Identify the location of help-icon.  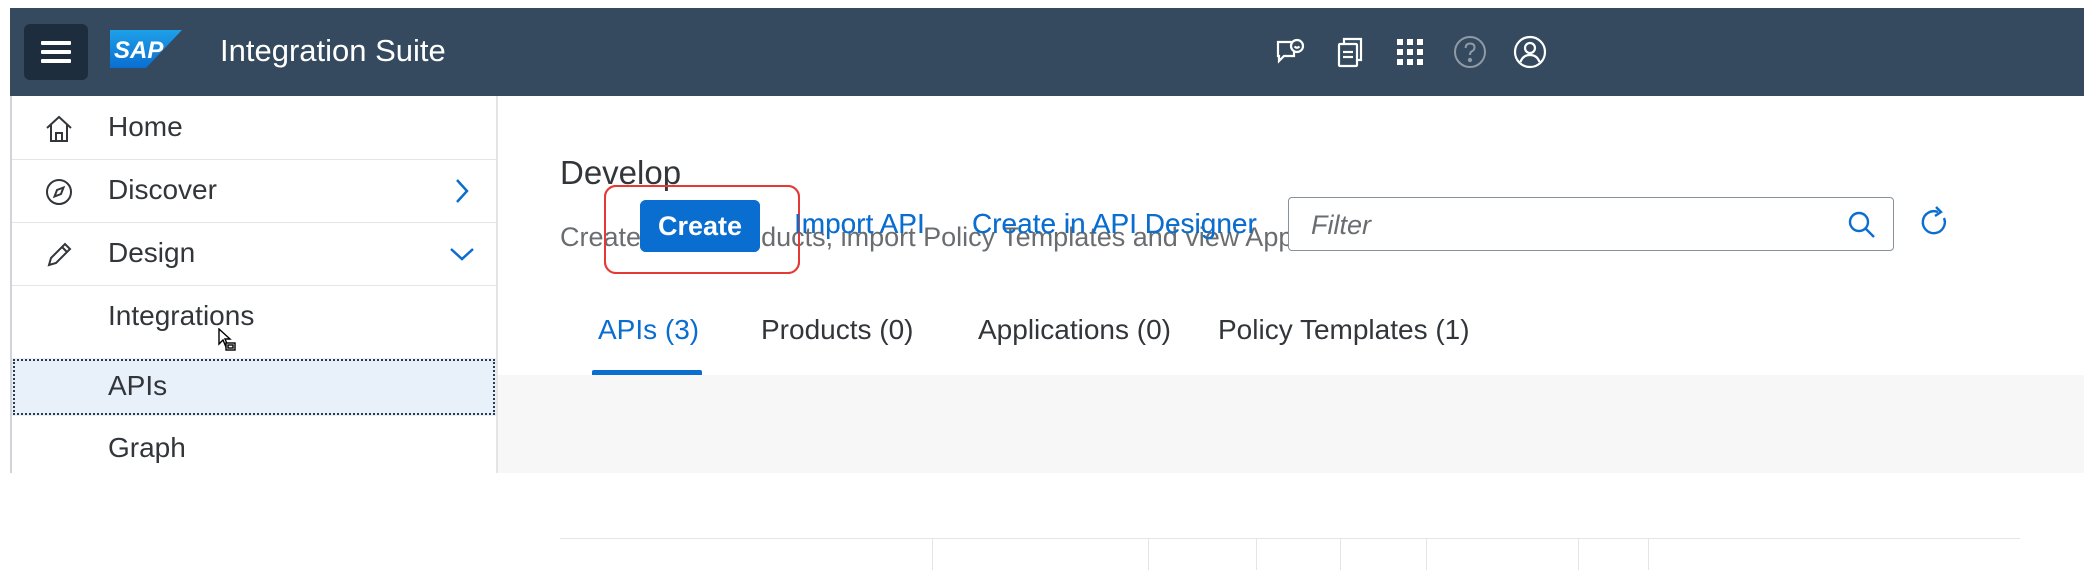
(1470, 52).